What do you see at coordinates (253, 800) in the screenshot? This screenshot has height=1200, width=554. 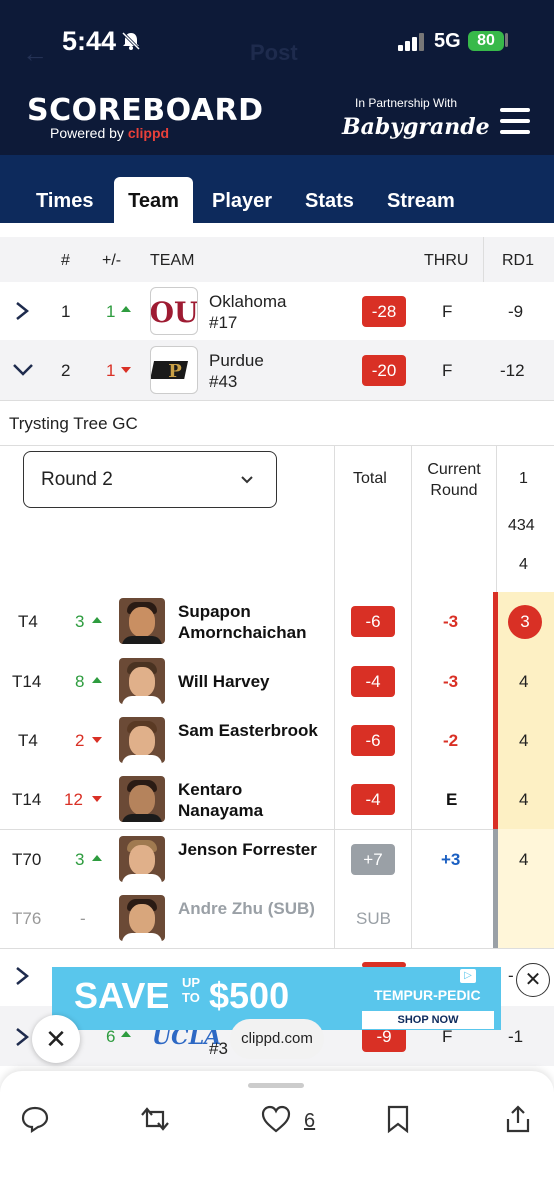 I see `player-name: Kentaro Nanayama` at bounding box center [253, 800].